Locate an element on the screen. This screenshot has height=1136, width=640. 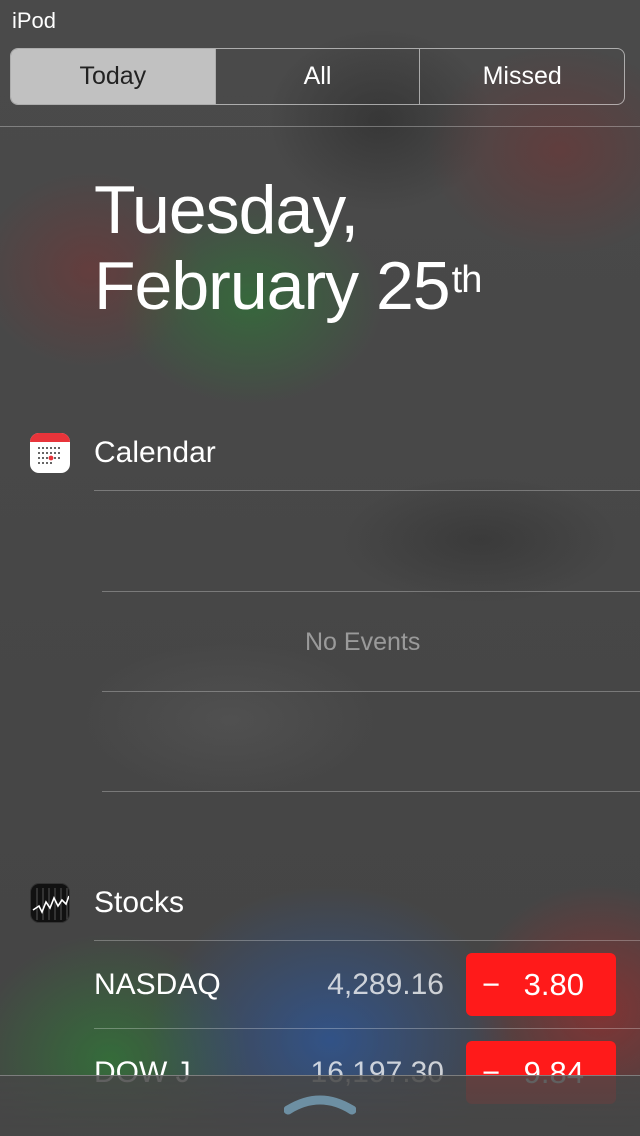
stock-change-badge: − 3.80 is located at coordinates (541, 984).